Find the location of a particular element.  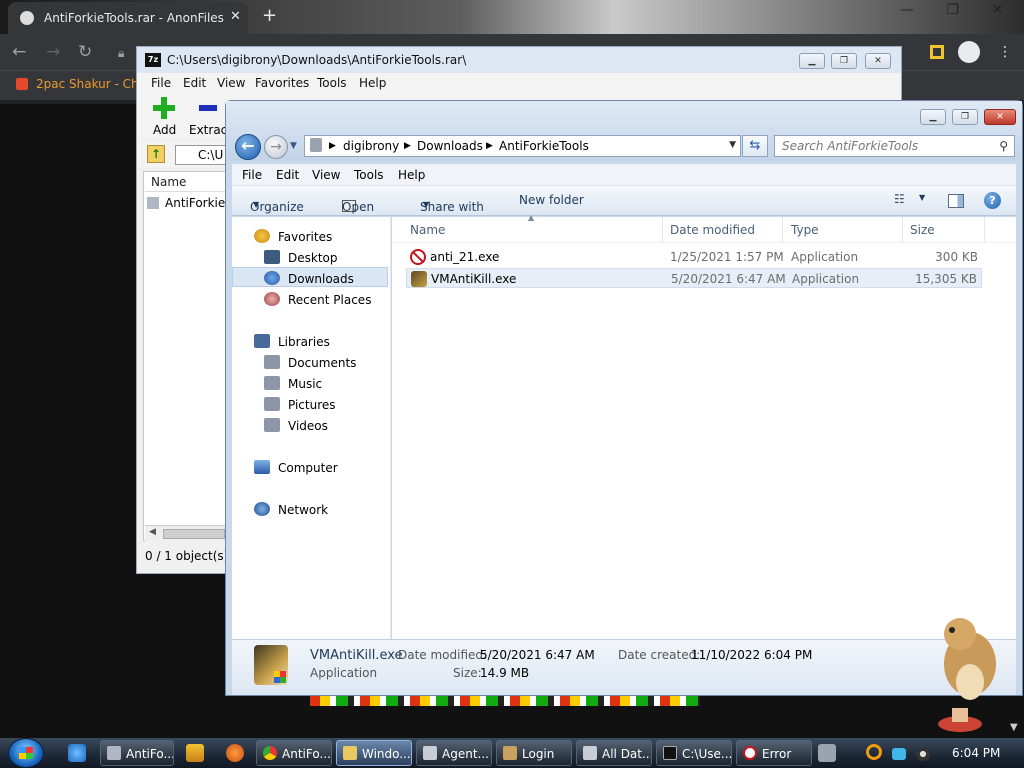

scroll-thumb is located at coordinates (194, 534).